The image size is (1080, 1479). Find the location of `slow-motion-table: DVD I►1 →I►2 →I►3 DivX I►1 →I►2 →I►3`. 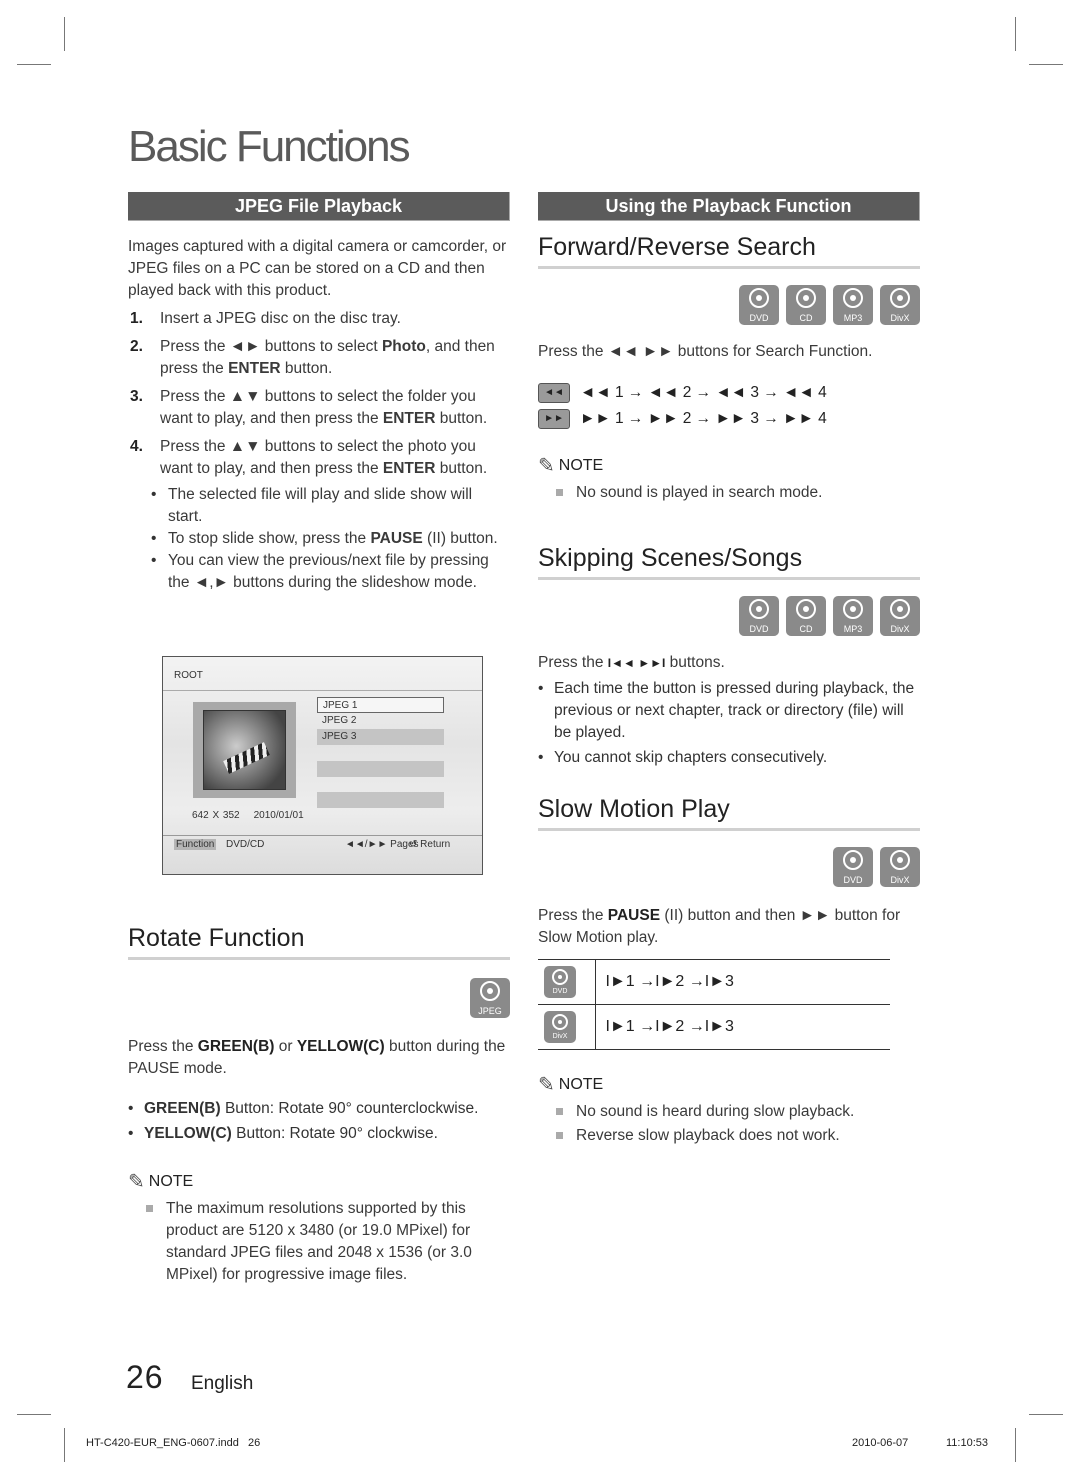

slow-motion-table: DVD I►1 →I►2 →I►3 DivX I►1 →I►2 →I►3 is located at coordinates (714, 1004).